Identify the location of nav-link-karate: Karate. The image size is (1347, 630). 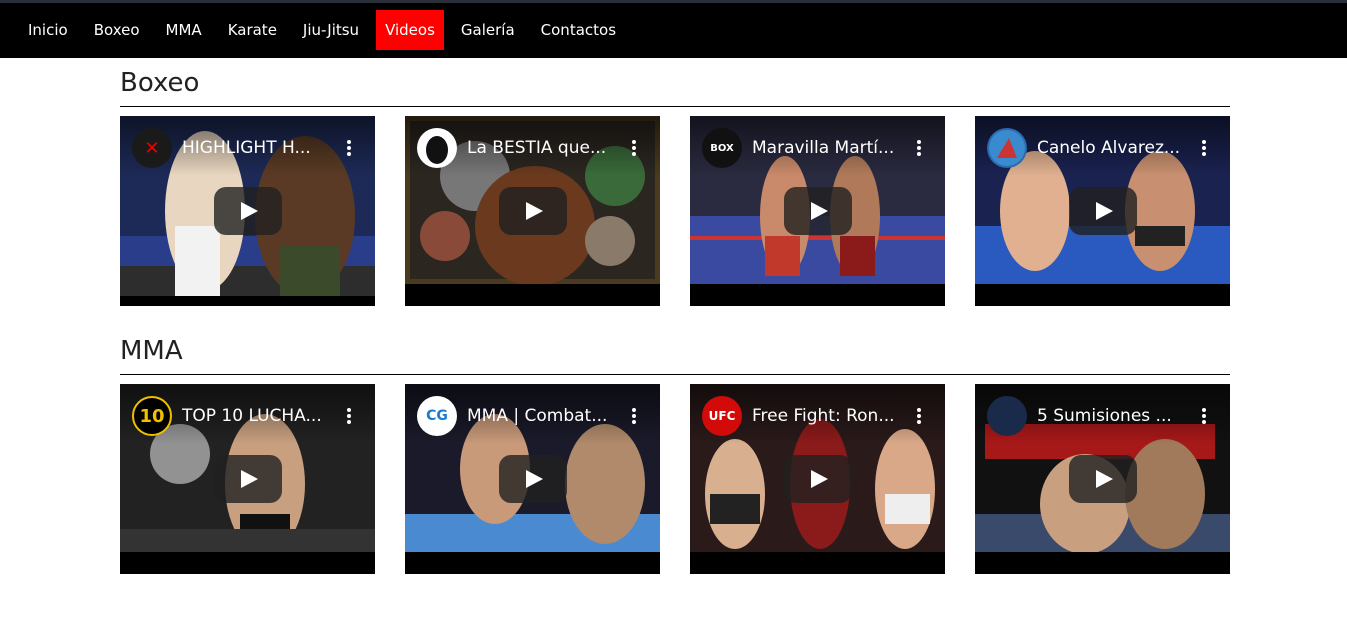
(252, 30).